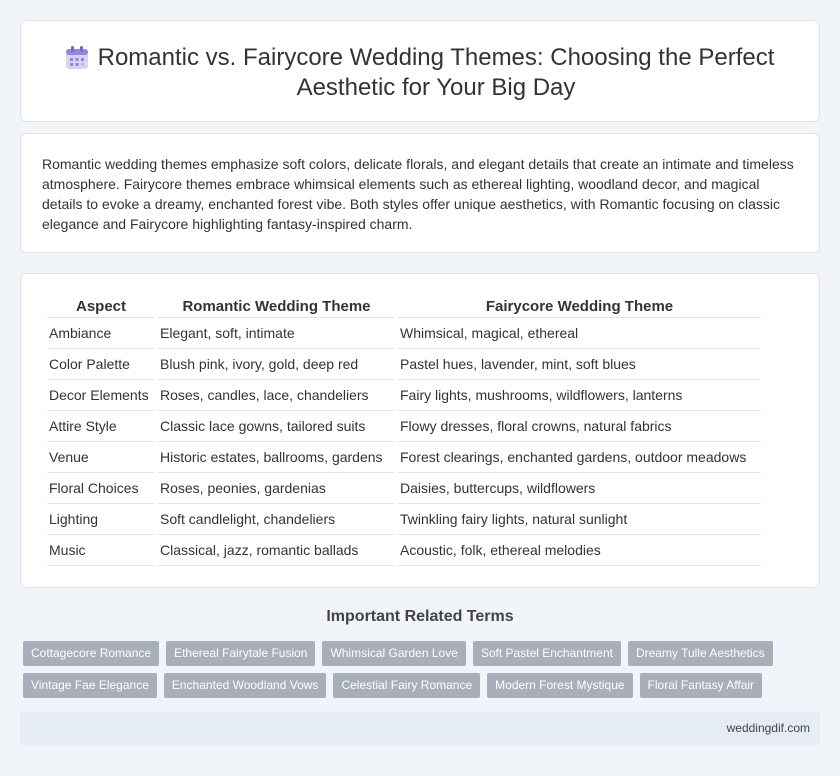 Image resolution: width=840 pixels, height=776 pixels. Describe the element at coordinates (245, 685) in the screenshot. I see `tag-link: Enchanted Woodland Vows` at that location.